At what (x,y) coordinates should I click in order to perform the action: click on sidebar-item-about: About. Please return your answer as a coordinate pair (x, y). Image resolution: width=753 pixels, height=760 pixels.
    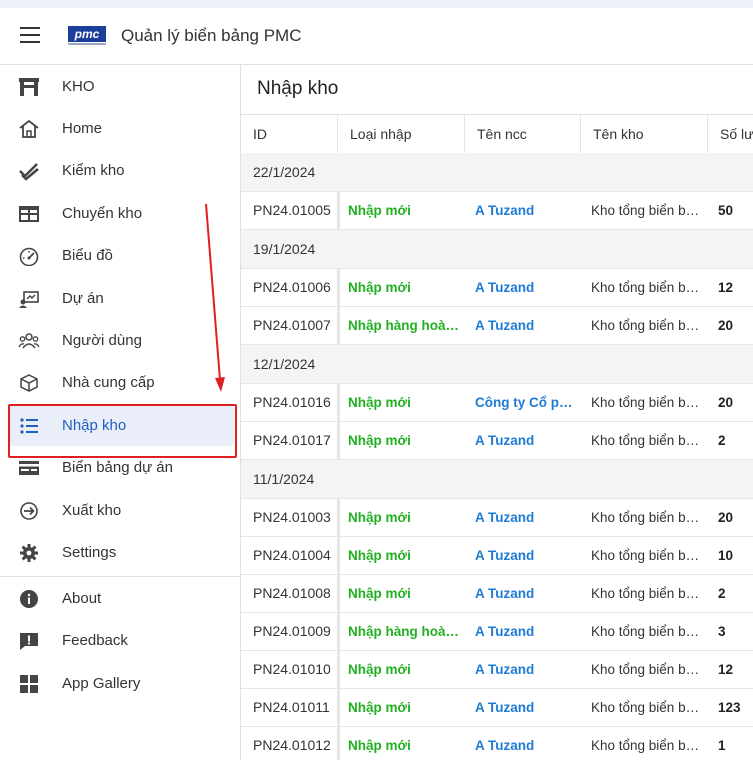
    Looking at the image, I should click on (120, 599).